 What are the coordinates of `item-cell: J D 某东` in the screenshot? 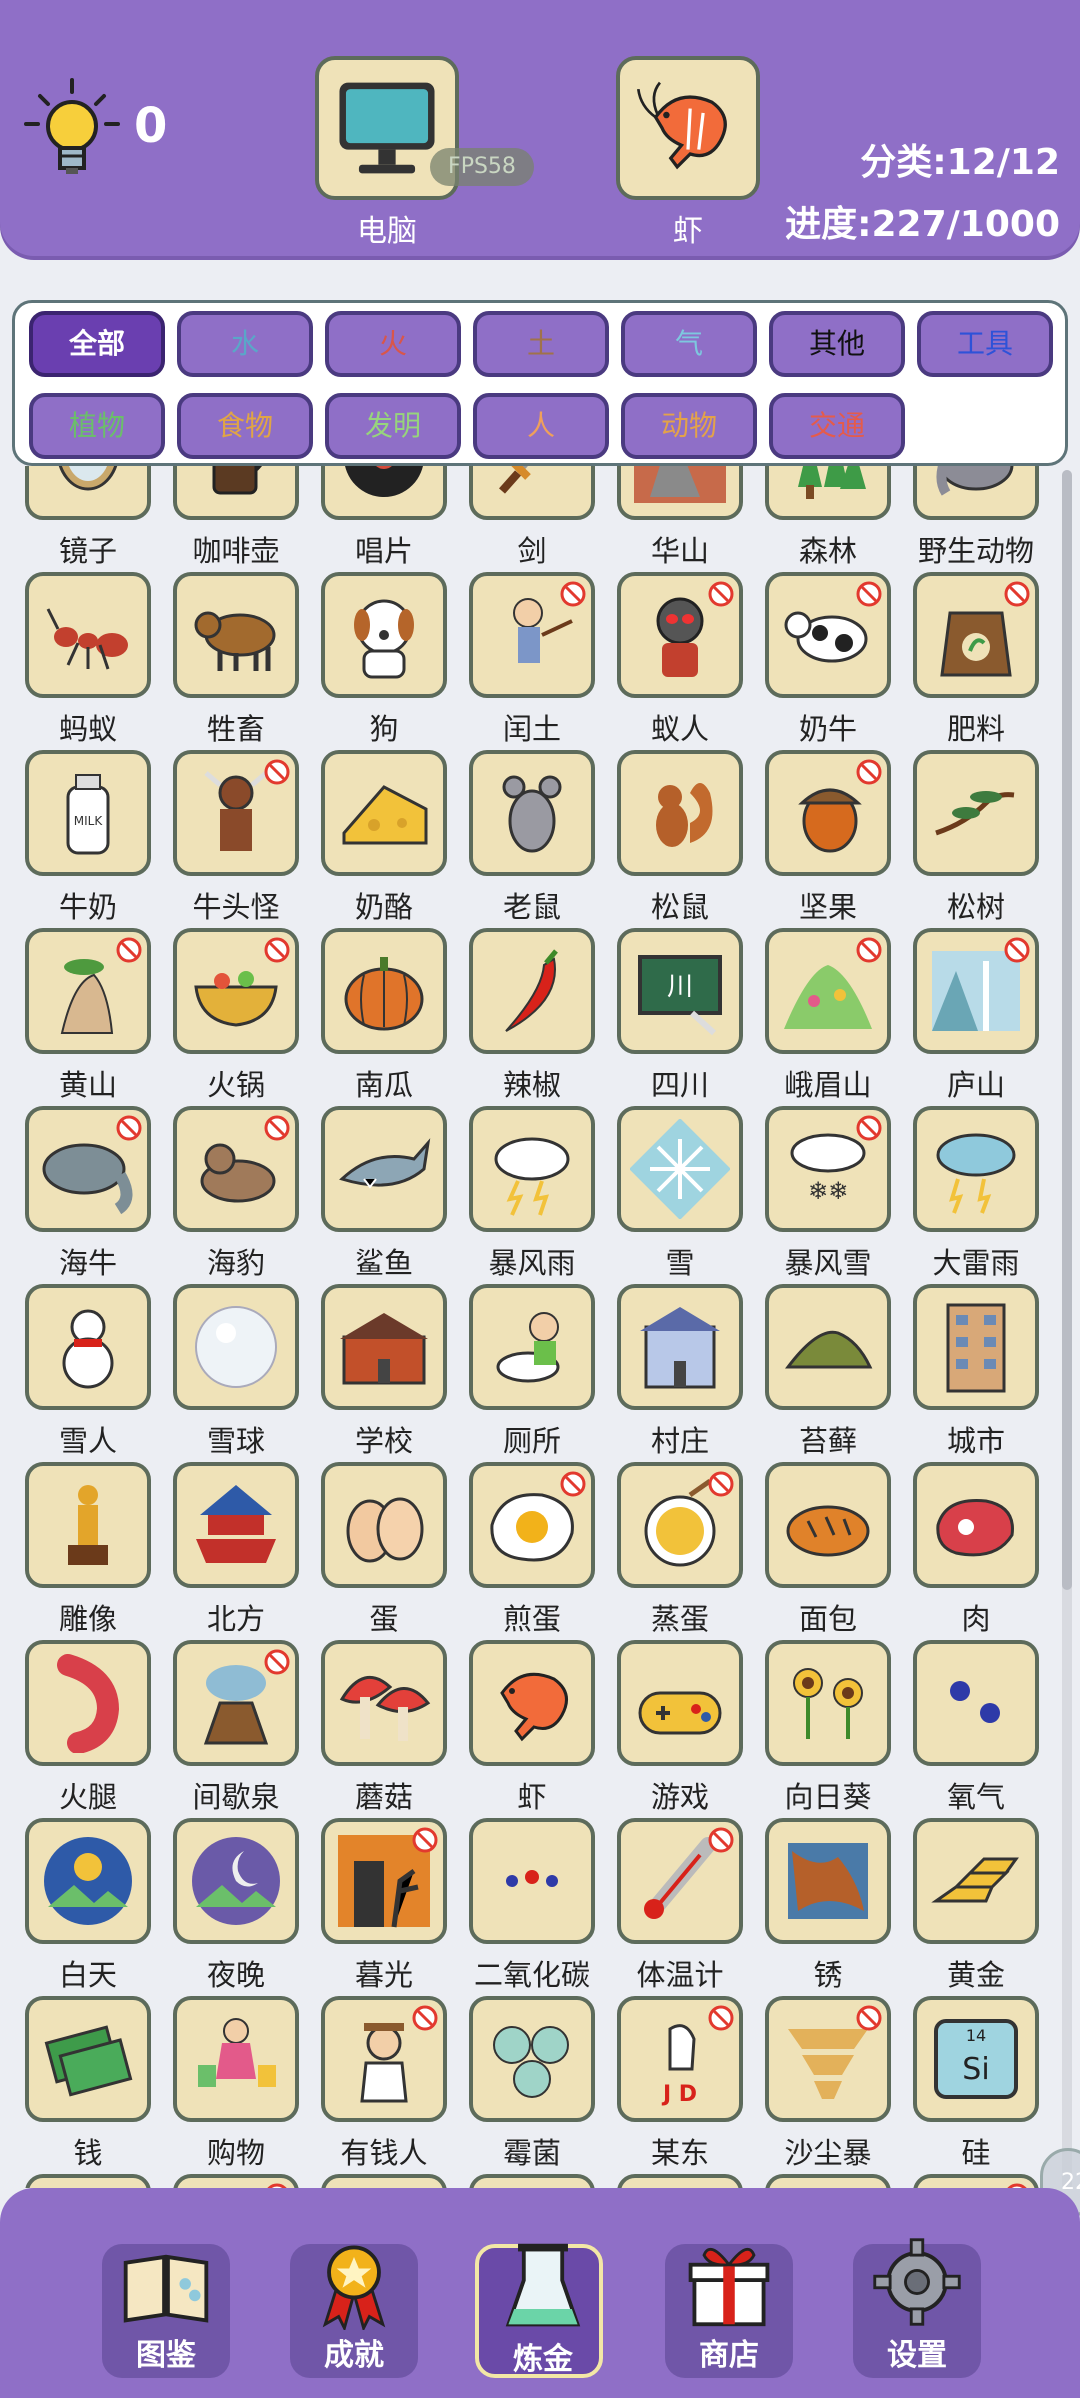 It's located at (691, 2085).